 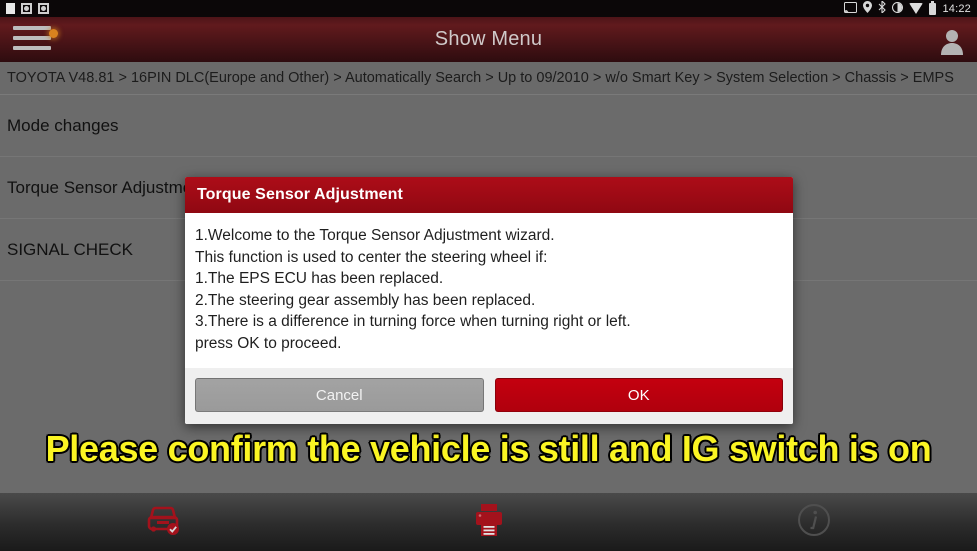 What do you see at coordinates (907, 8) in the screenshot?
I see `status-bar-right-icons: 14:22` at bounding box center [907, 8].